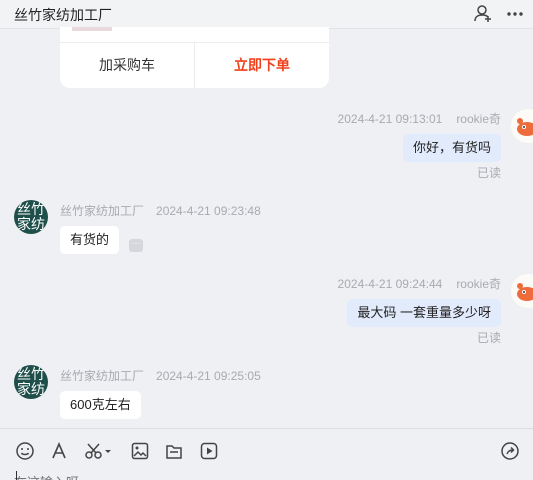 The image size is (533, 480). What do you see at coordinates (262, 65) in the screenshot?
I see `order-now-button: 立即下单` at bounding box center [262, 65].